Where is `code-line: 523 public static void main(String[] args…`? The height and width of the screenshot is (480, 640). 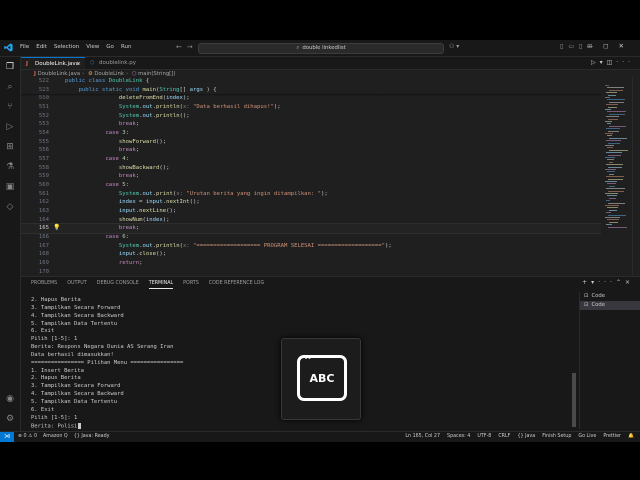 code-line: 523 public static void main(String[] args… is located at coordinates (311, 90).